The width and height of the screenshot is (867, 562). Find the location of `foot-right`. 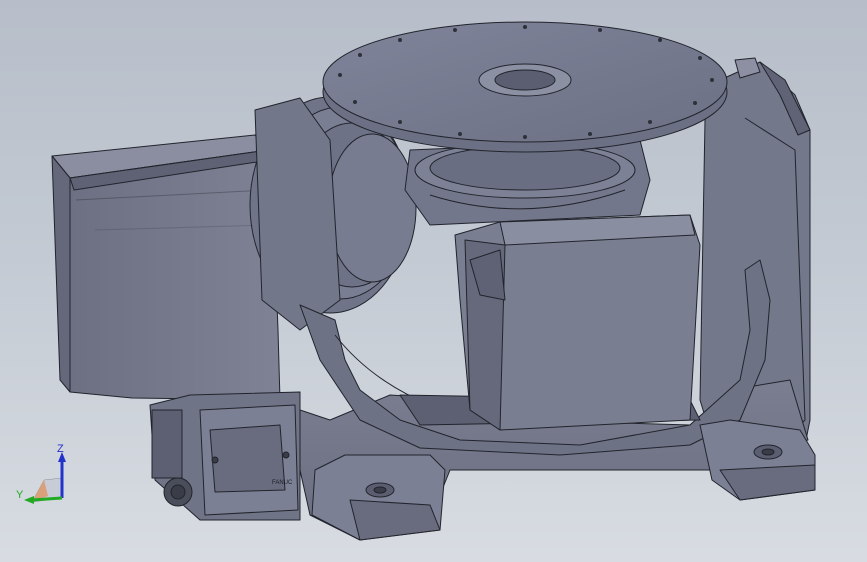

foot-right is located at coordinates (757, 460).